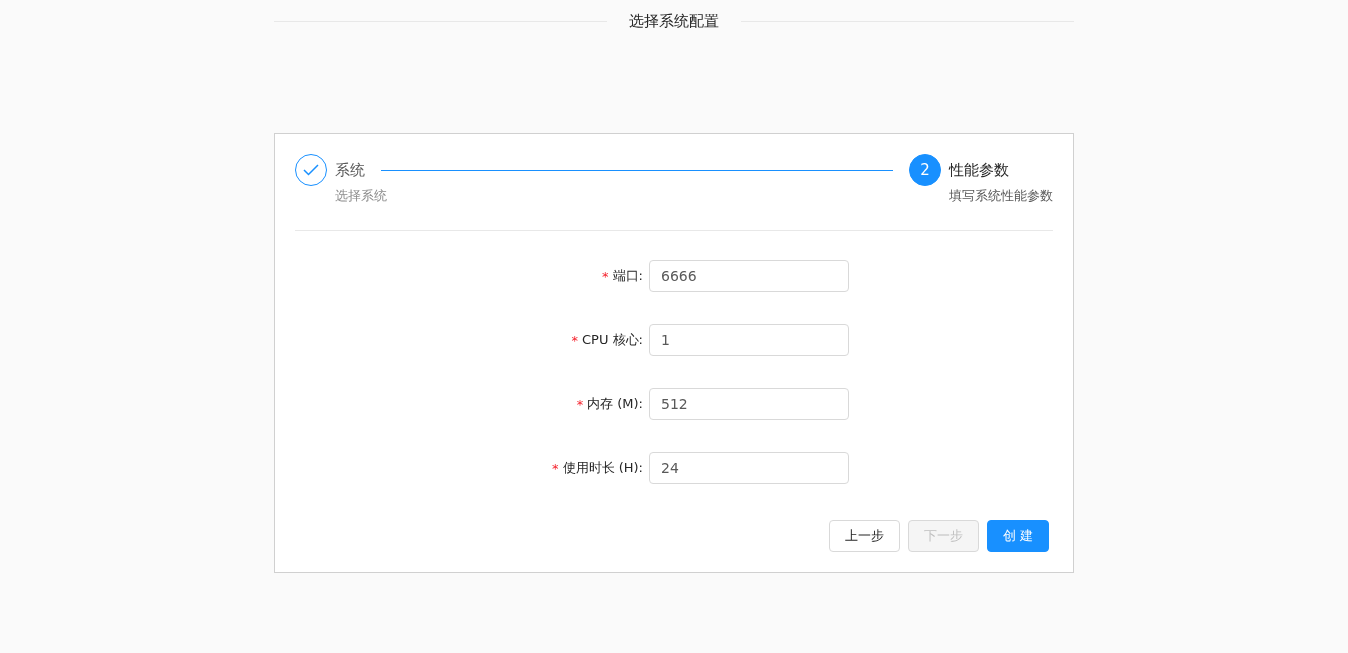 The height and width of the screenshot is (653, 1348). What do you see at coordinates (925, 170) in the screenshot?
I see `step-icon: 2` at bounding box center [925, 170].